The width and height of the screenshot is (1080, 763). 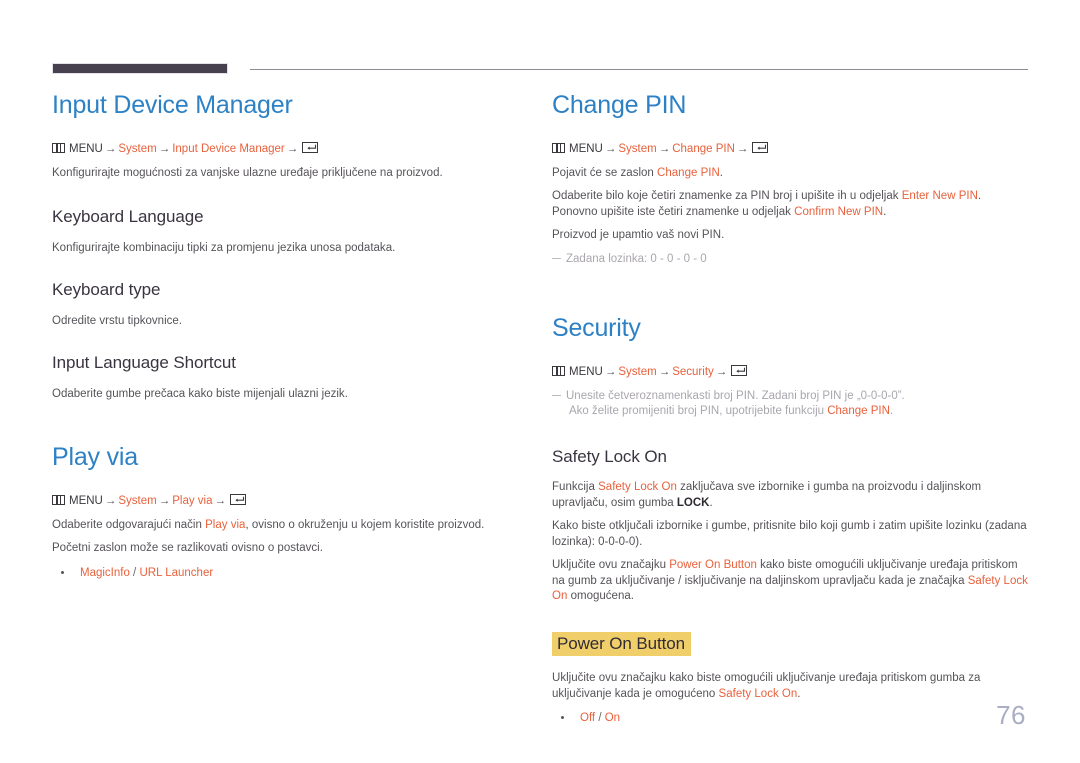 What do you see at coordinates (621, 644) in the screenshot?
I see `heading-power-on-button: Power On Button` at bounding box center [621, 644].